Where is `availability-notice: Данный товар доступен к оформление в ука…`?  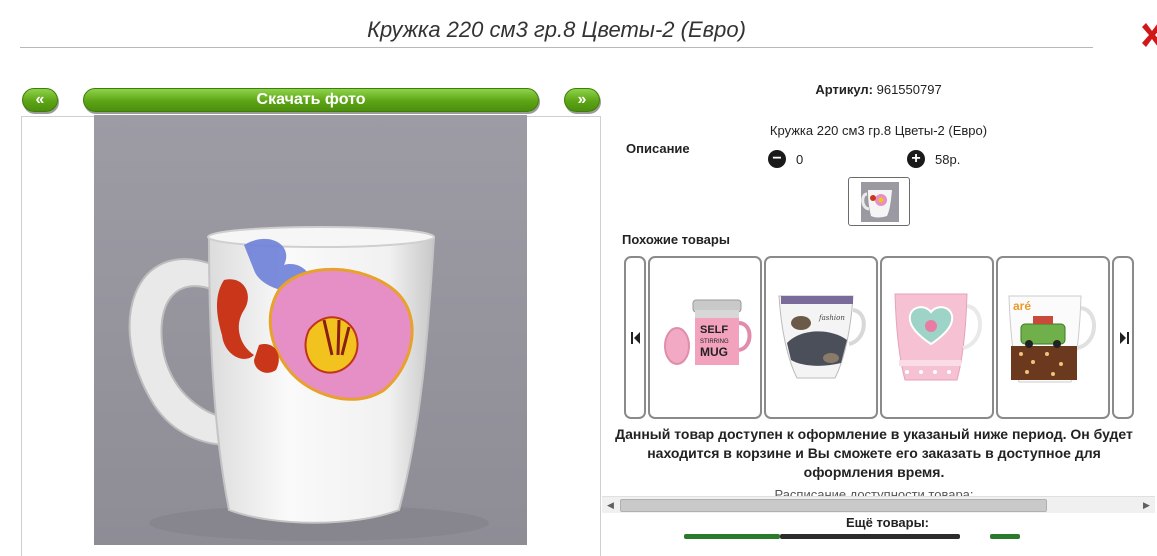 availability-notice: Данный товар доступен к оформление в ука… is located at coordinates (874, 453).